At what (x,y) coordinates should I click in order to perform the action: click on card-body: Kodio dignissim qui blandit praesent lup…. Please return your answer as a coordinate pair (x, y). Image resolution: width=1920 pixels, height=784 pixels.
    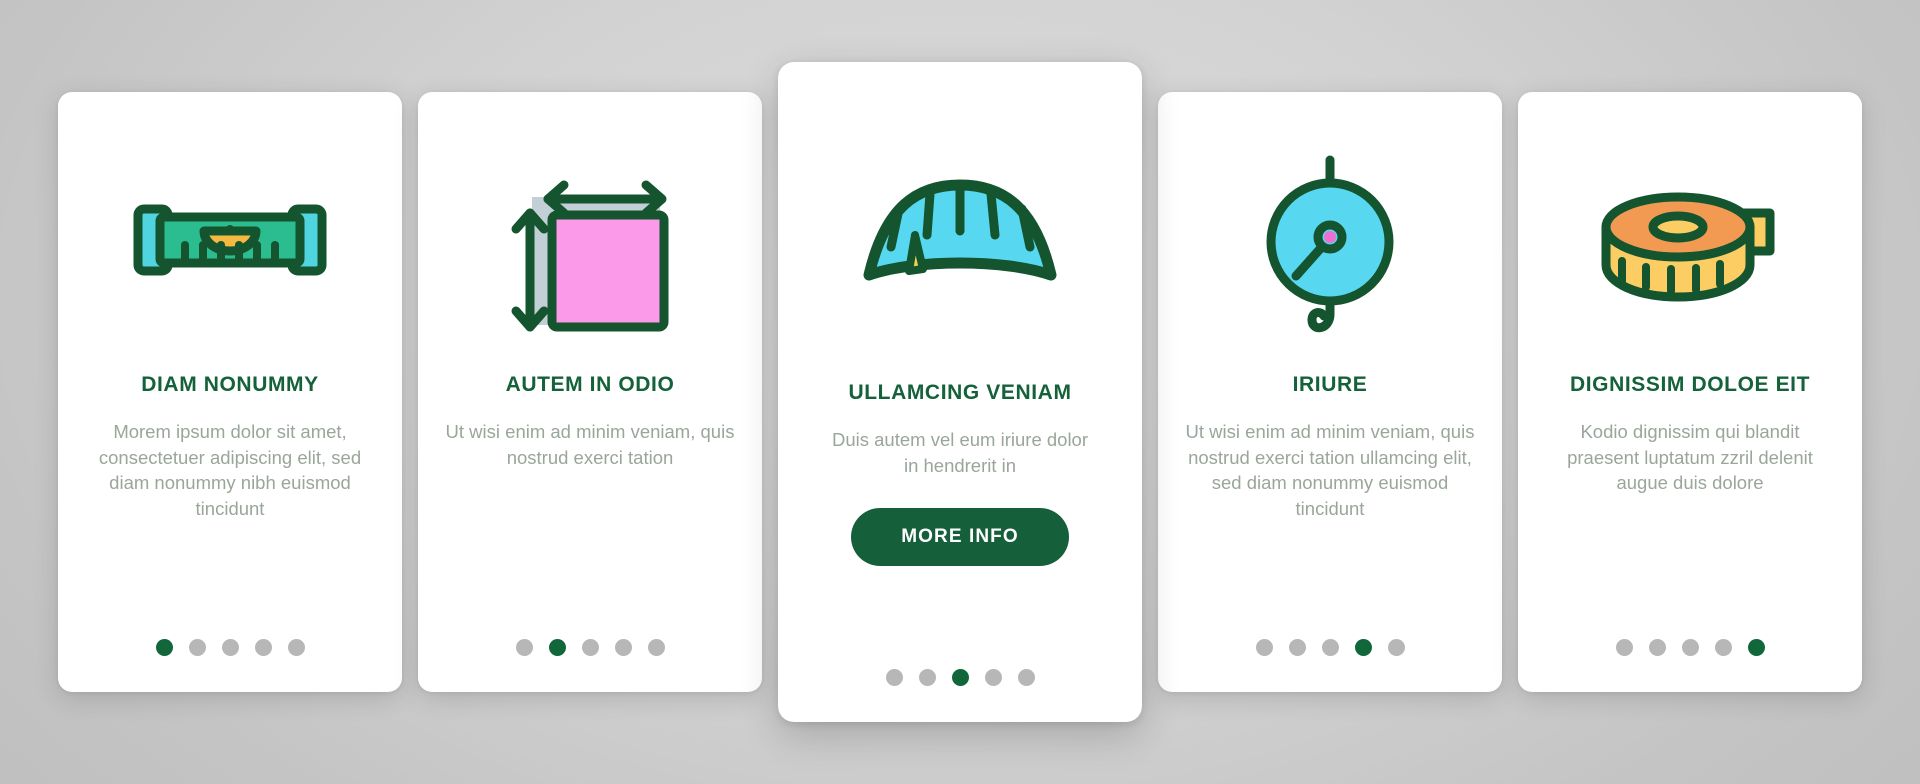
    Looking at the image, I should click on (1690, 457).